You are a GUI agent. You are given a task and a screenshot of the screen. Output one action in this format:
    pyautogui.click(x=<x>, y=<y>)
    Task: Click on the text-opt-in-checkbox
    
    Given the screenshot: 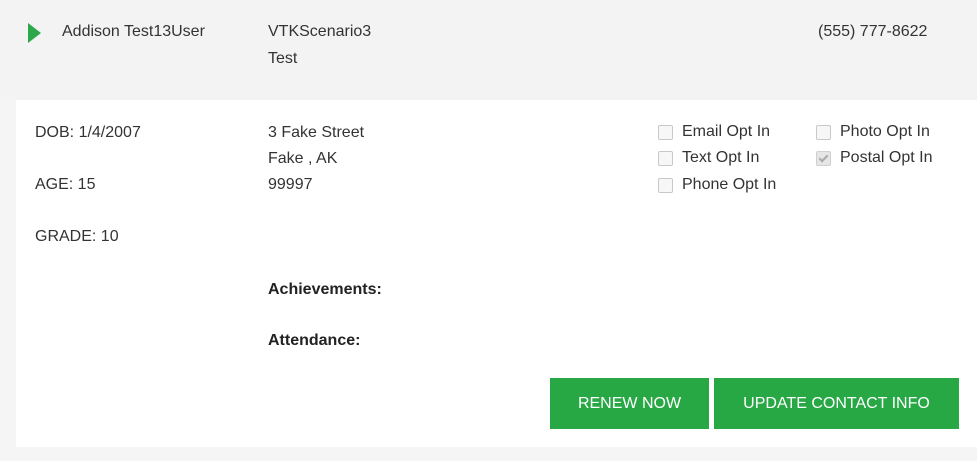 What is the action you would take?
    pyautogui.click(x=665, y=158)
    